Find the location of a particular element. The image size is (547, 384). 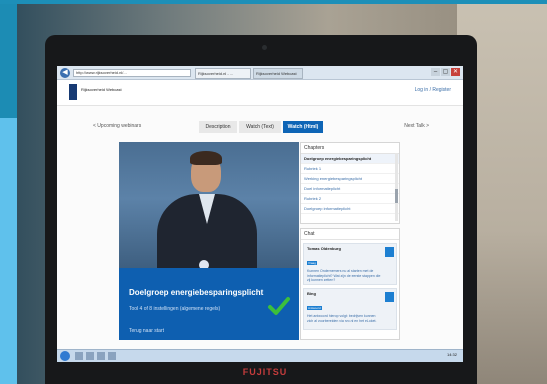

chapter-item: Doelgroep energiebesparingsplicht is located at coordinates (350, 159).